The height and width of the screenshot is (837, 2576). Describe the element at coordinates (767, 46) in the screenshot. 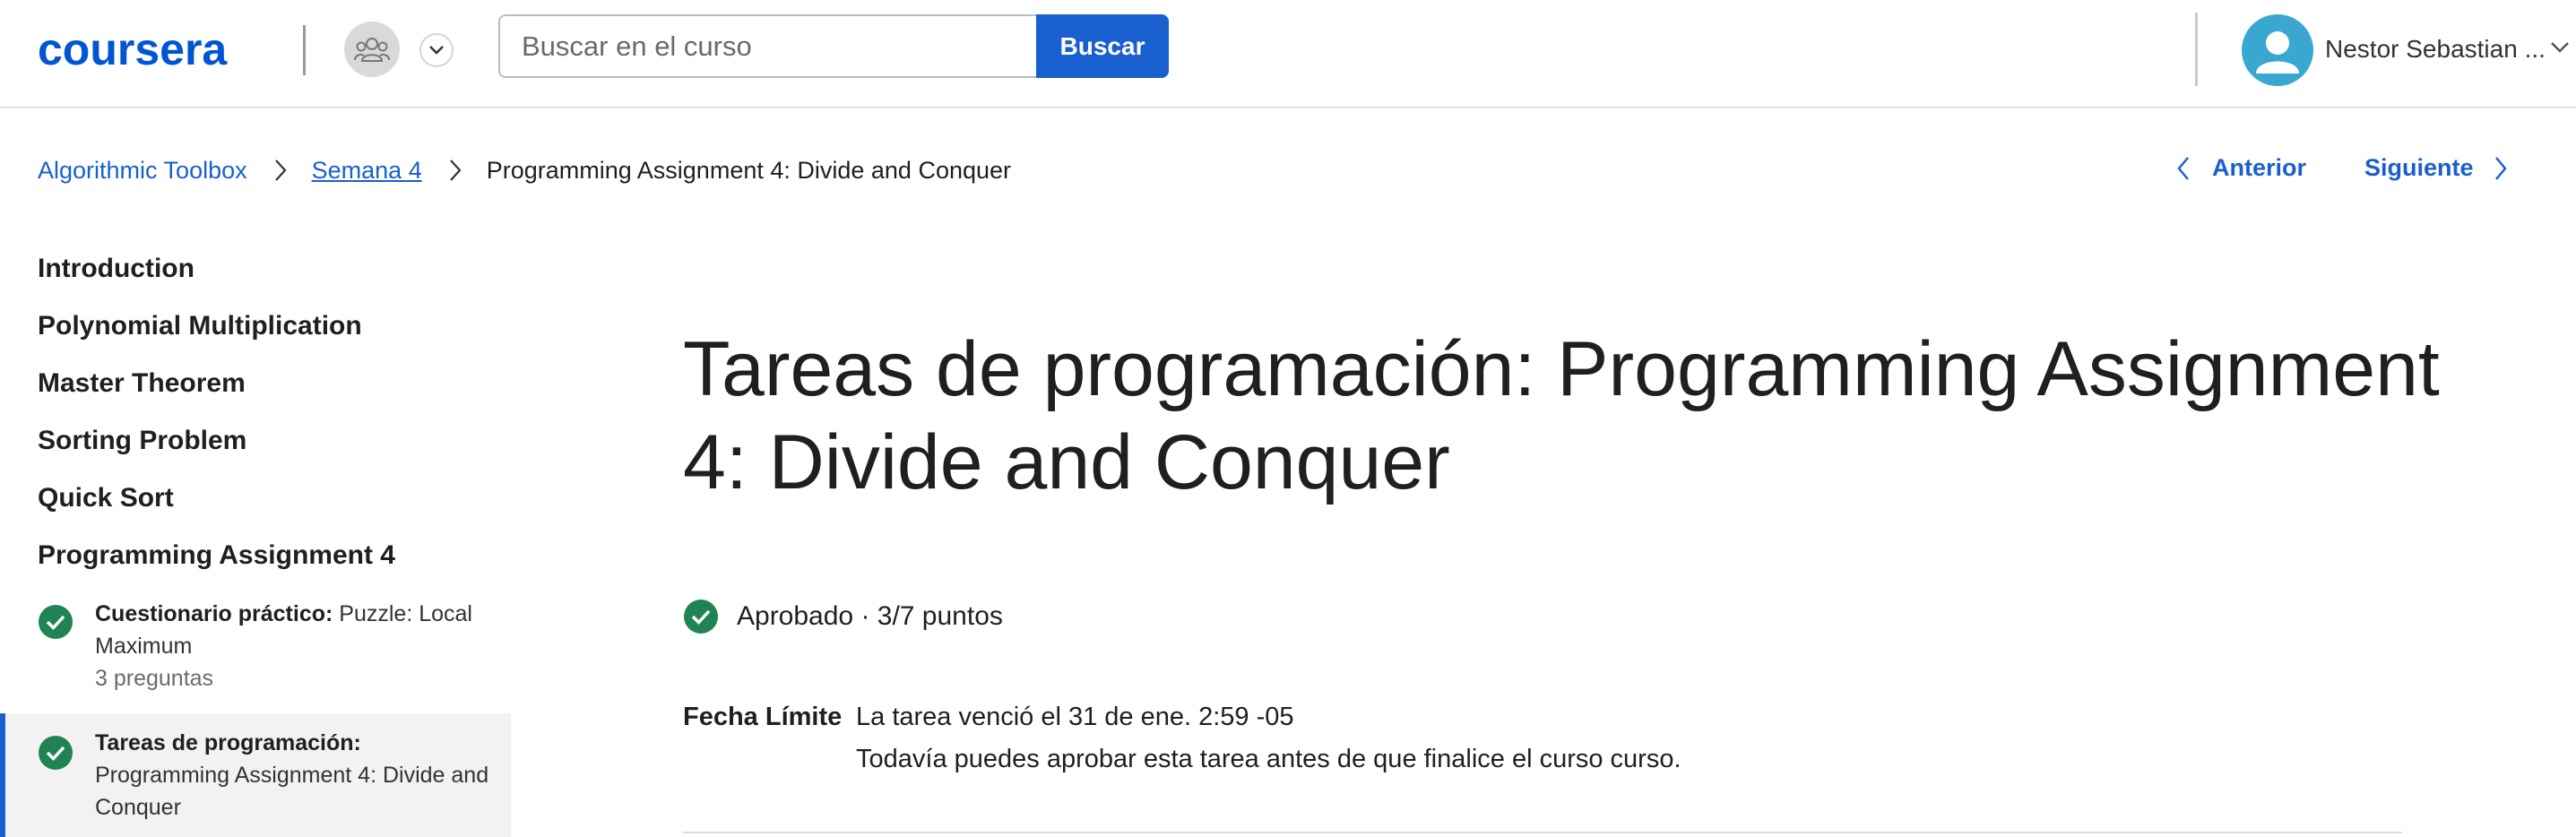

I see `search-input` at that location.